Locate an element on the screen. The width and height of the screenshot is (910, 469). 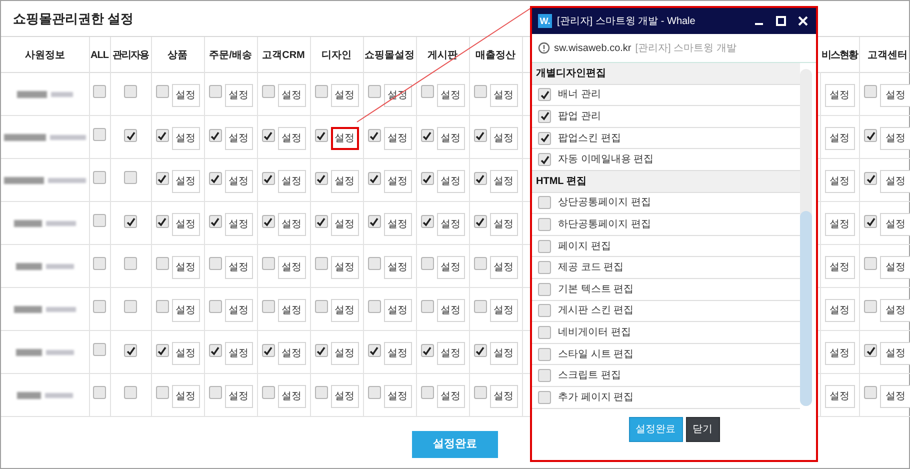
scrollbar is located at coordinates (806, 237).